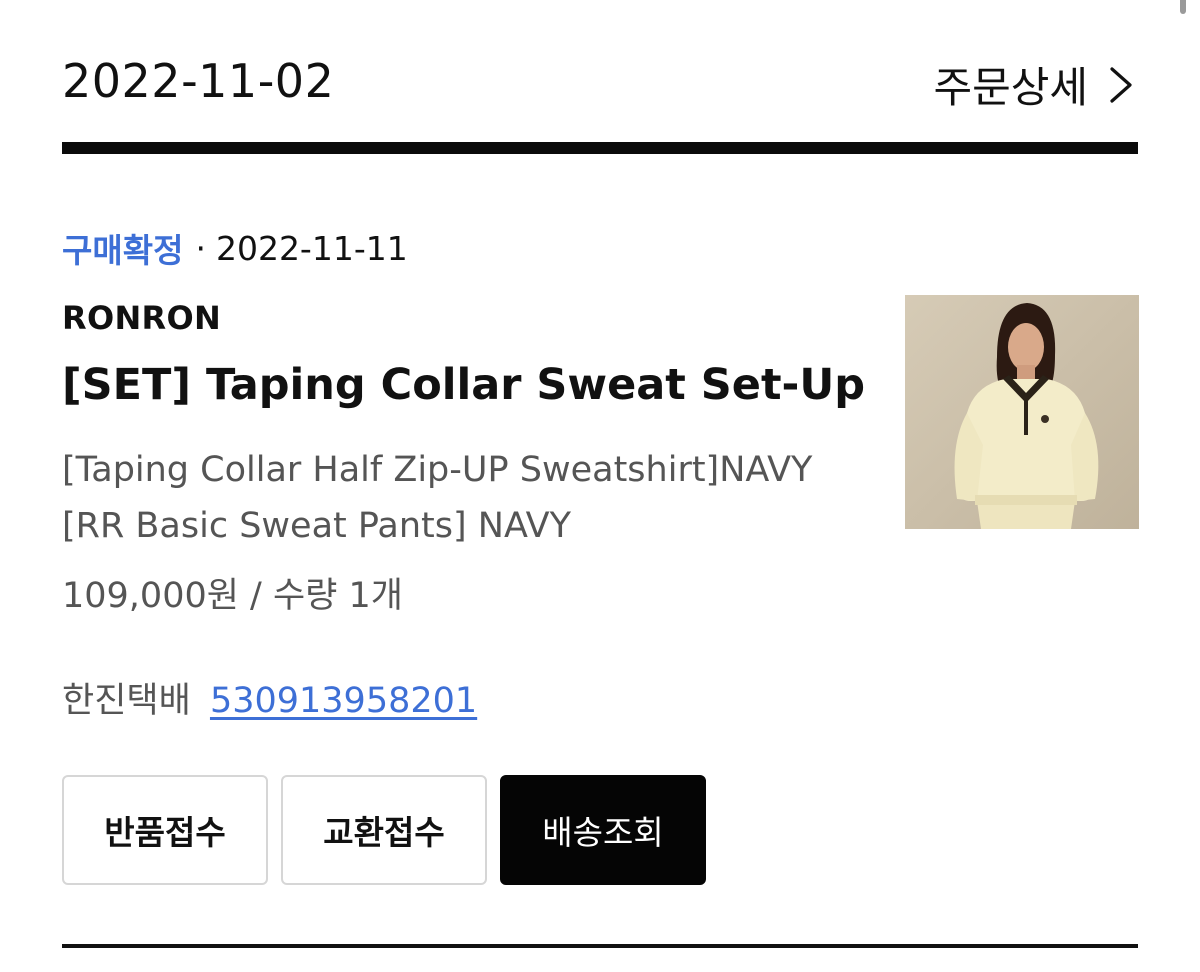 The height and width of the screenshot is (972, 1200). Describe the element at coordinates (165, 830) in the screenshot. I see `return-request-button: 반품접수` at that location.